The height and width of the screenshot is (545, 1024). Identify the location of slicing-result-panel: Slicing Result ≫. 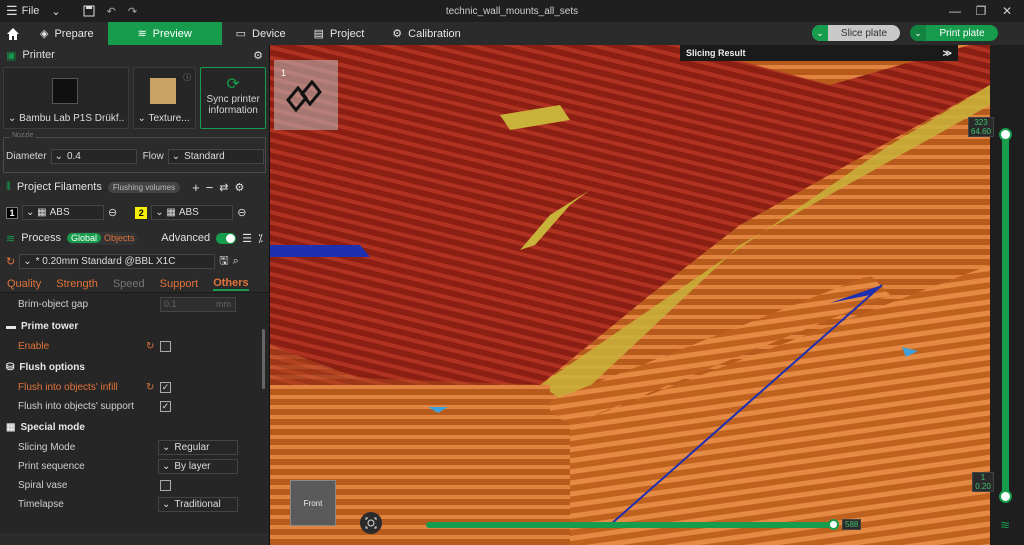
(819, 53).